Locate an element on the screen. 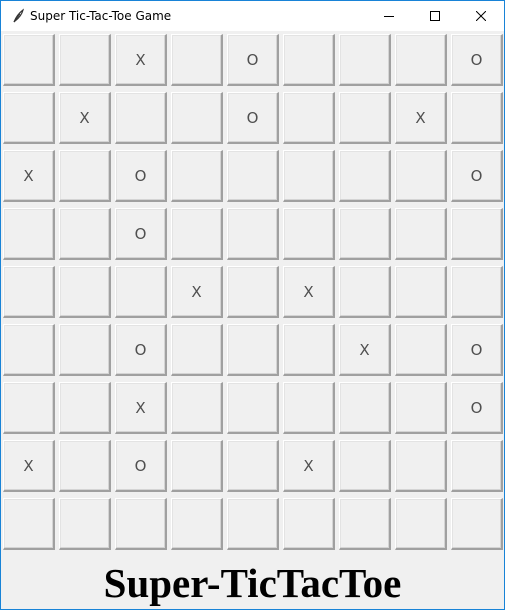  close-icon is located at coordinates (481, 16).